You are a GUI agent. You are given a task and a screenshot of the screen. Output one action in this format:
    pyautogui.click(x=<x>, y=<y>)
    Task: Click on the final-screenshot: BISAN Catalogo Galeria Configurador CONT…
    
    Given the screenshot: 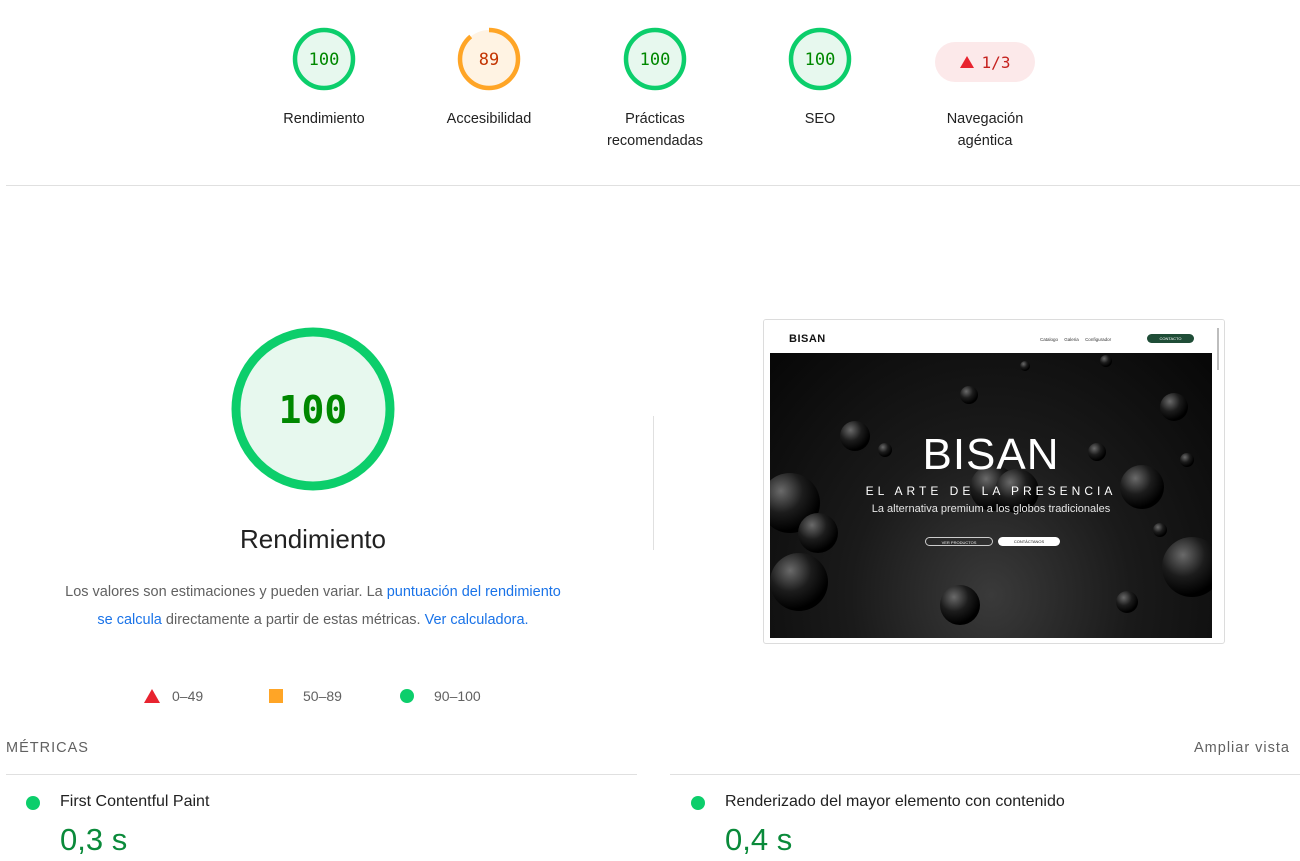 What is the action you would take?
    pyautogui.click(x=994, y=481)
    